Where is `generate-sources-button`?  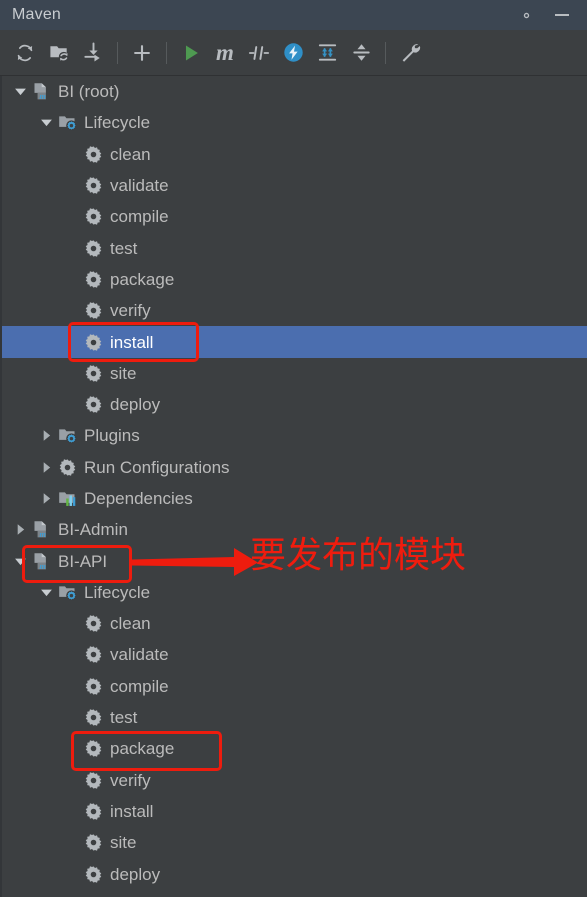
generate-sources-button is located at coordinates (59, 53).